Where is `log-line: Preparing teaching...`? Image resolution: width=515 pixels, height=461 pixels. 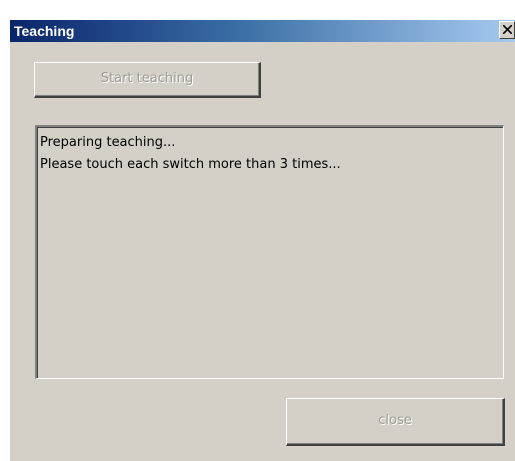 log-line: Preparing teaching... is located at coordinates (108, 142).